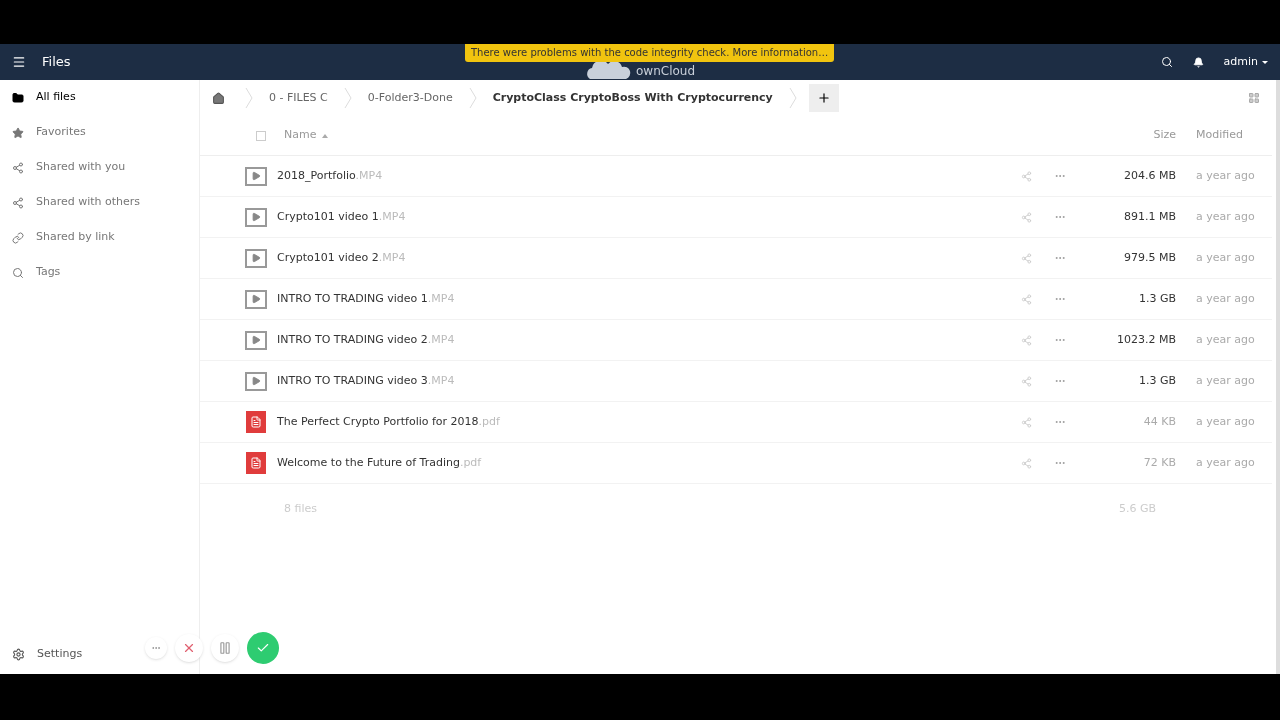 This screenshot has width=1280, height=720. Describe the element at coordinates (632, 98) in the screenshot. I see `breadcrumb-link: CryptoClass CryptoBoss With Cryptocurrency` at that location.